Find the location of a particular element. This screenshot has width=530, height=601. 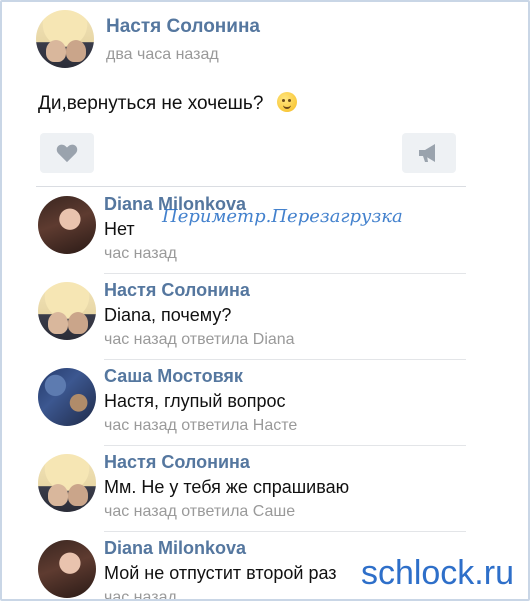

comment-text: Мм. Не у тебя же спрашиваю is located at coordinates (227, 487).